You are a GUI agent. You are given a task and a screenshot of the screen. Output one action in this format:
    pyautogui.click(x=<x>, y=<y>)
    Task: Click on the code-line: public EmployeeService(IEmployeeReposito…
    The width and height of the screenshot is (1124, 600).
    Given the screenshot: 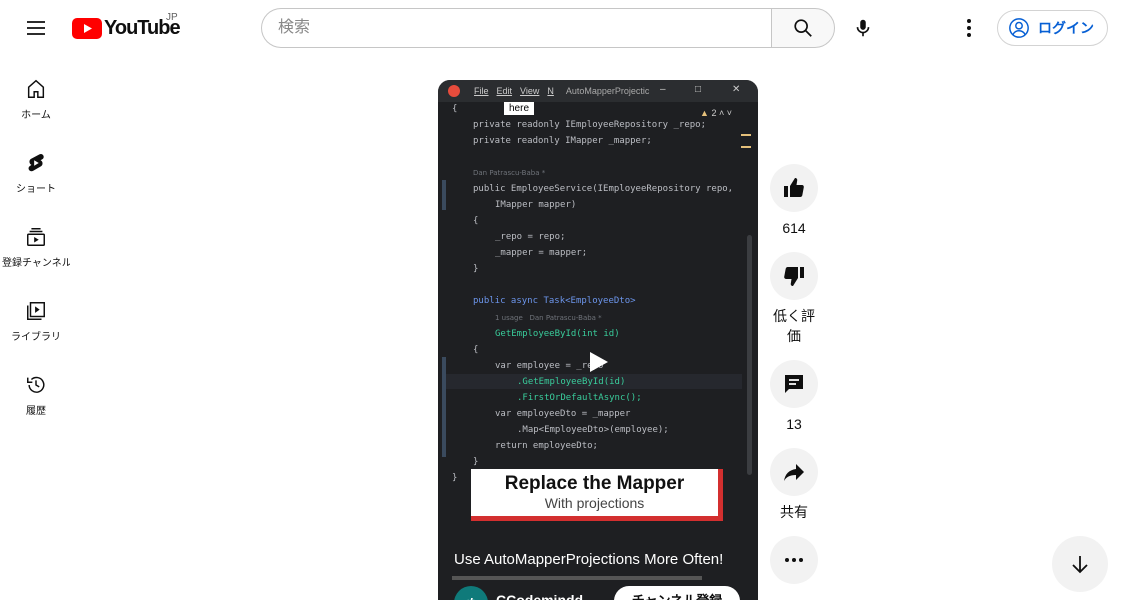 What is the action you would take?
    pyautogui.click(x=603, y=189)
    